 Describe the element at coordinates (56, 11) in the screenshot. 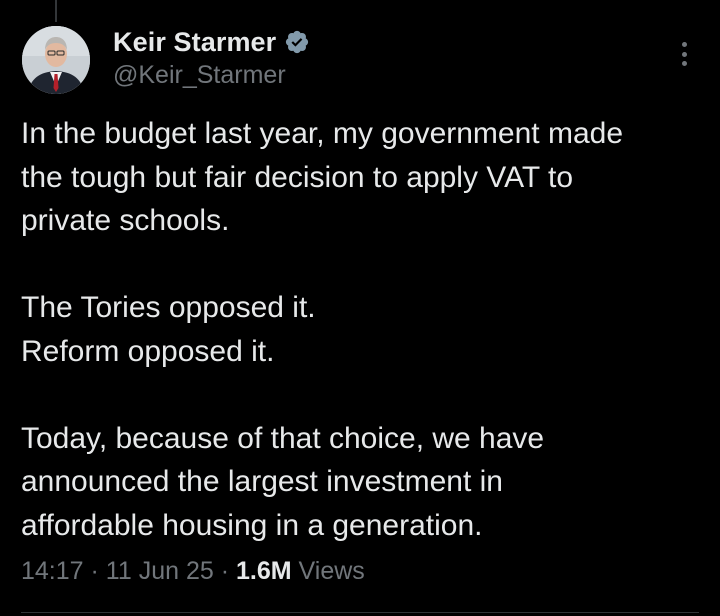

I see `thread-connector-line` at that location.